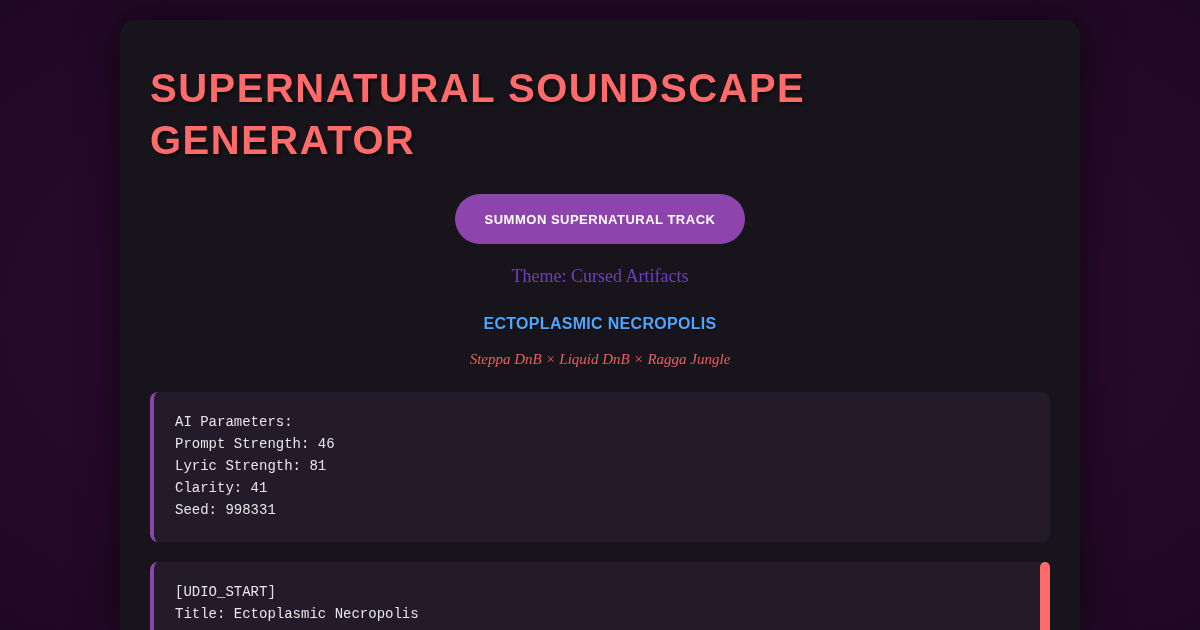 This screenshot has height=630, width=1200. What do you see at coordinates (222, 488) in the screenshot?
I see `code-line: Clarity: 41` at bounding box center [222, 488].